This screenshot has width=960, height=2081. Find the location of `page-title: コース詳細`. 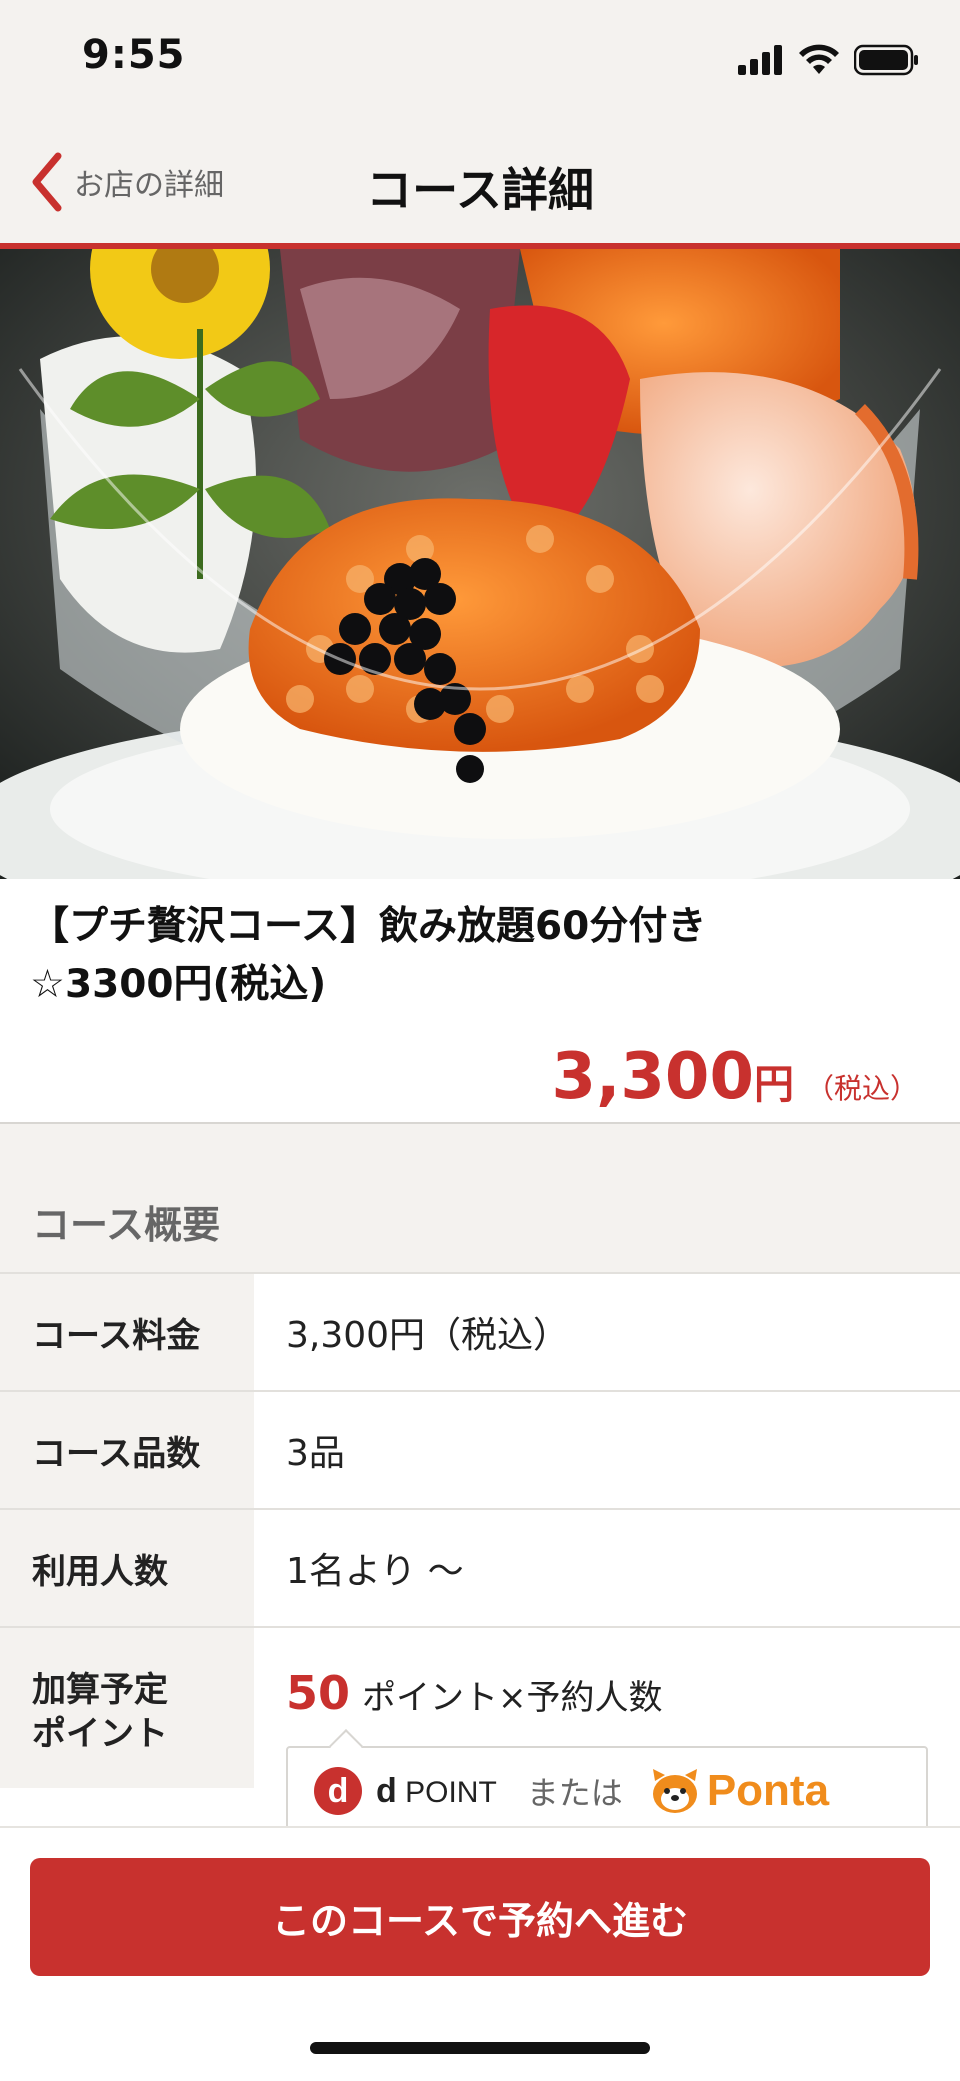

page-title: コース詳細 is located at coordinates (480, 190).